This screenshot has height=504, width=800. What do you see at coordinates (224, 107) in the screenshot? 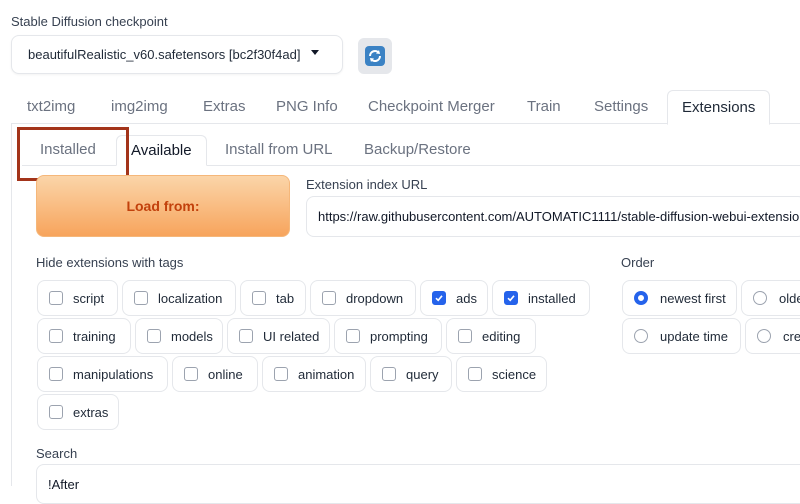
I see `tab-extras: Extras` at bounding box center [224, 107].